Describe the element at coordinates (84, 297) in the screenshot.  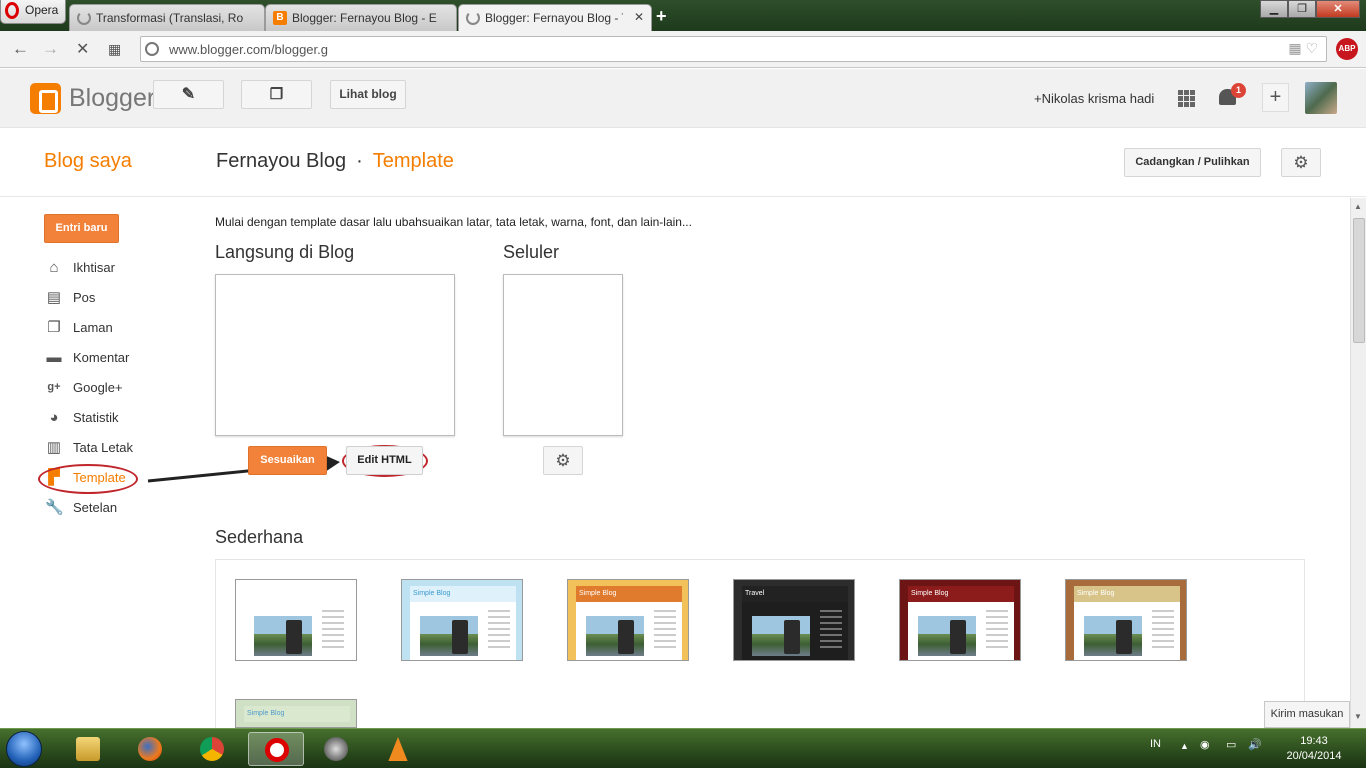
I see `sidebar-item-label: Pos` at that location.